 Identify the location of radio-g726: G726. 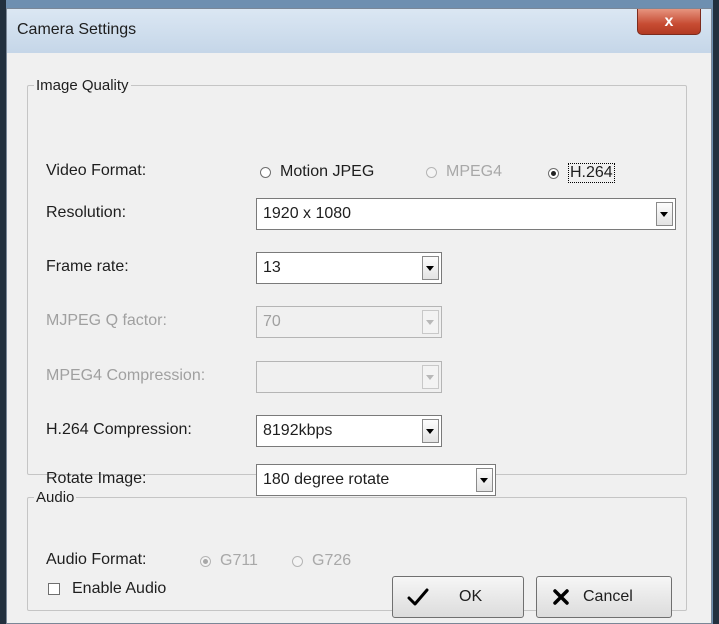
(321, 561).